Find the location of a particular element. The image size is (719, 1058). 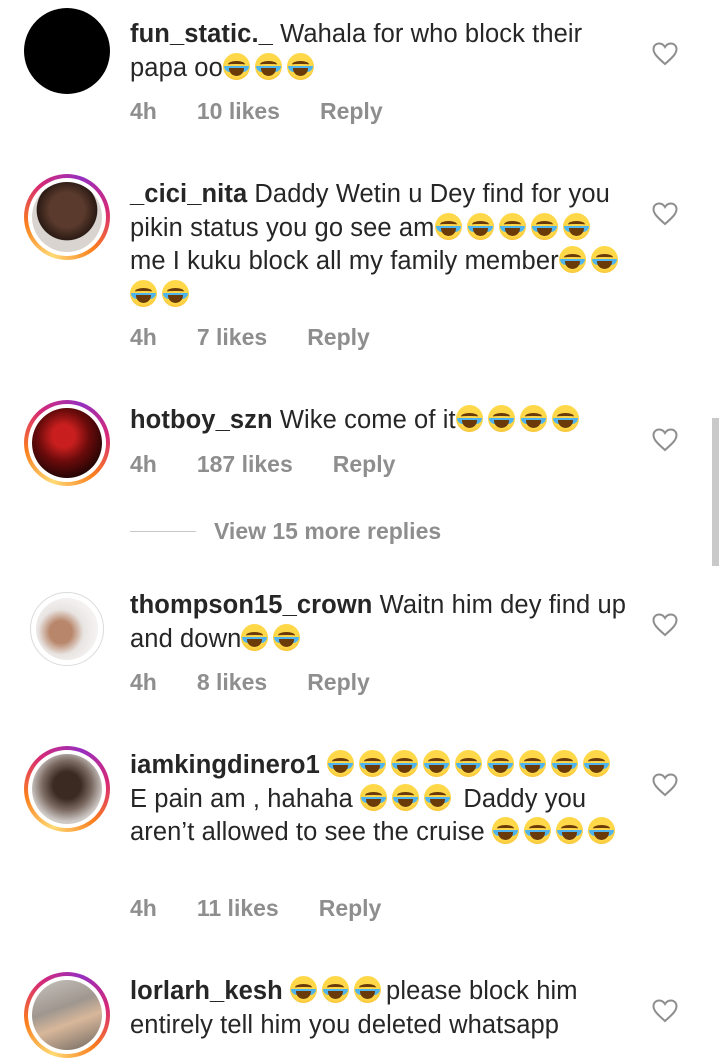

comment-meta: 4h 7 likes Reply is located at coordinates (270, 337).